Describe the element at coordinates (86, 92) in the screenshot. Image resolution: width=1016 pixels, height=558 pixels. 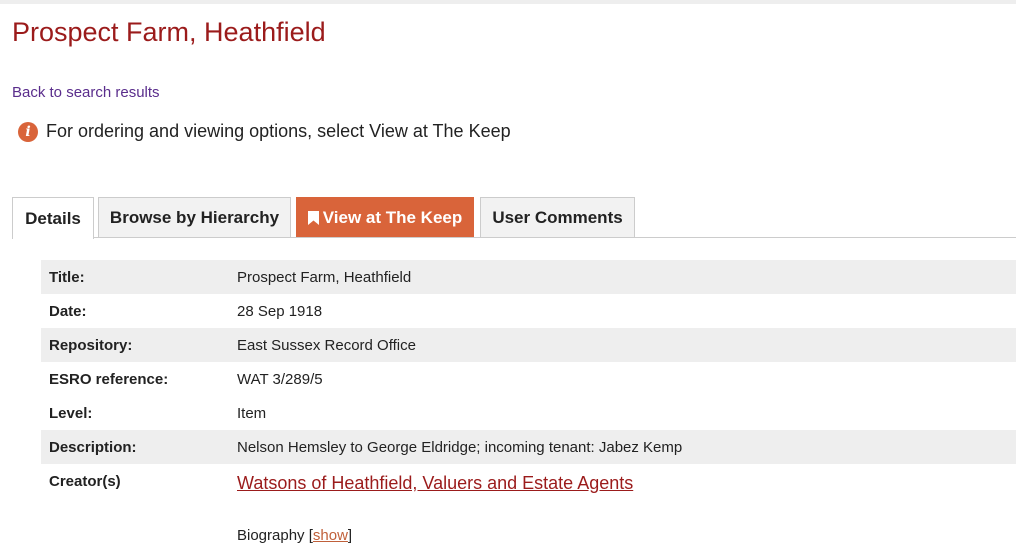
I see `back-to-search-link: Back to search results` at that location.